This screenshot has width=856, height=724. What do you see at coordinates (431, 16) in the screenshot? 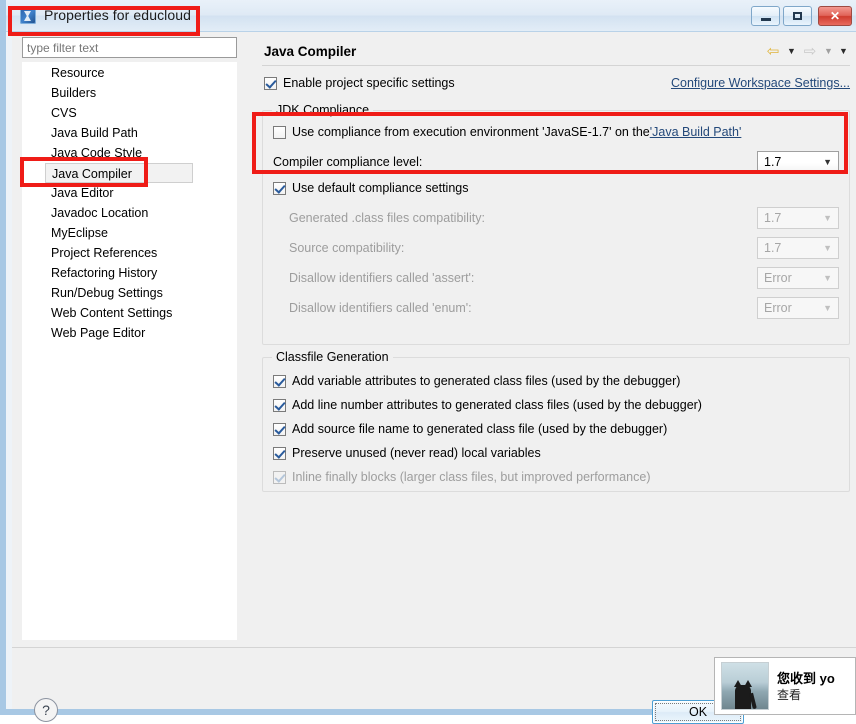
I see `title-bar: Properties for educloud ✕` at bounding box center [431, 16].